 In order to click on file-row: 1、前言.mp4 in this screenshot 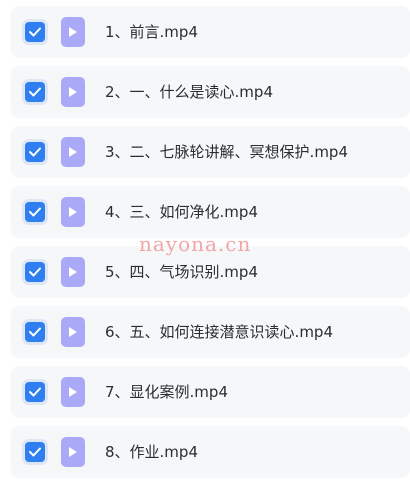, I will do `click(210, 32)`.